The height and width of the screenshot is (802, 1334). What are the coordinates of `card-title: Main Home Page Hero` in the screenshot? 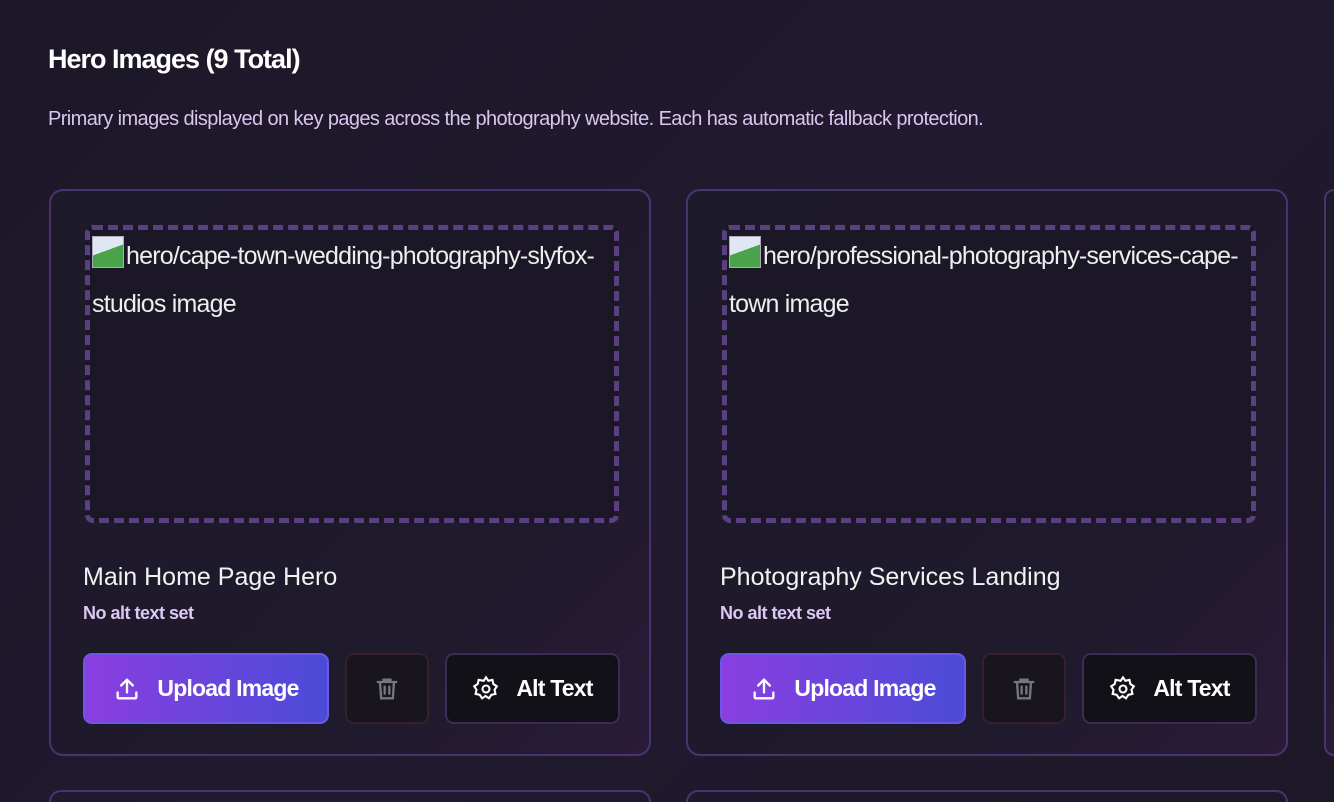 It's located at (210, 577).